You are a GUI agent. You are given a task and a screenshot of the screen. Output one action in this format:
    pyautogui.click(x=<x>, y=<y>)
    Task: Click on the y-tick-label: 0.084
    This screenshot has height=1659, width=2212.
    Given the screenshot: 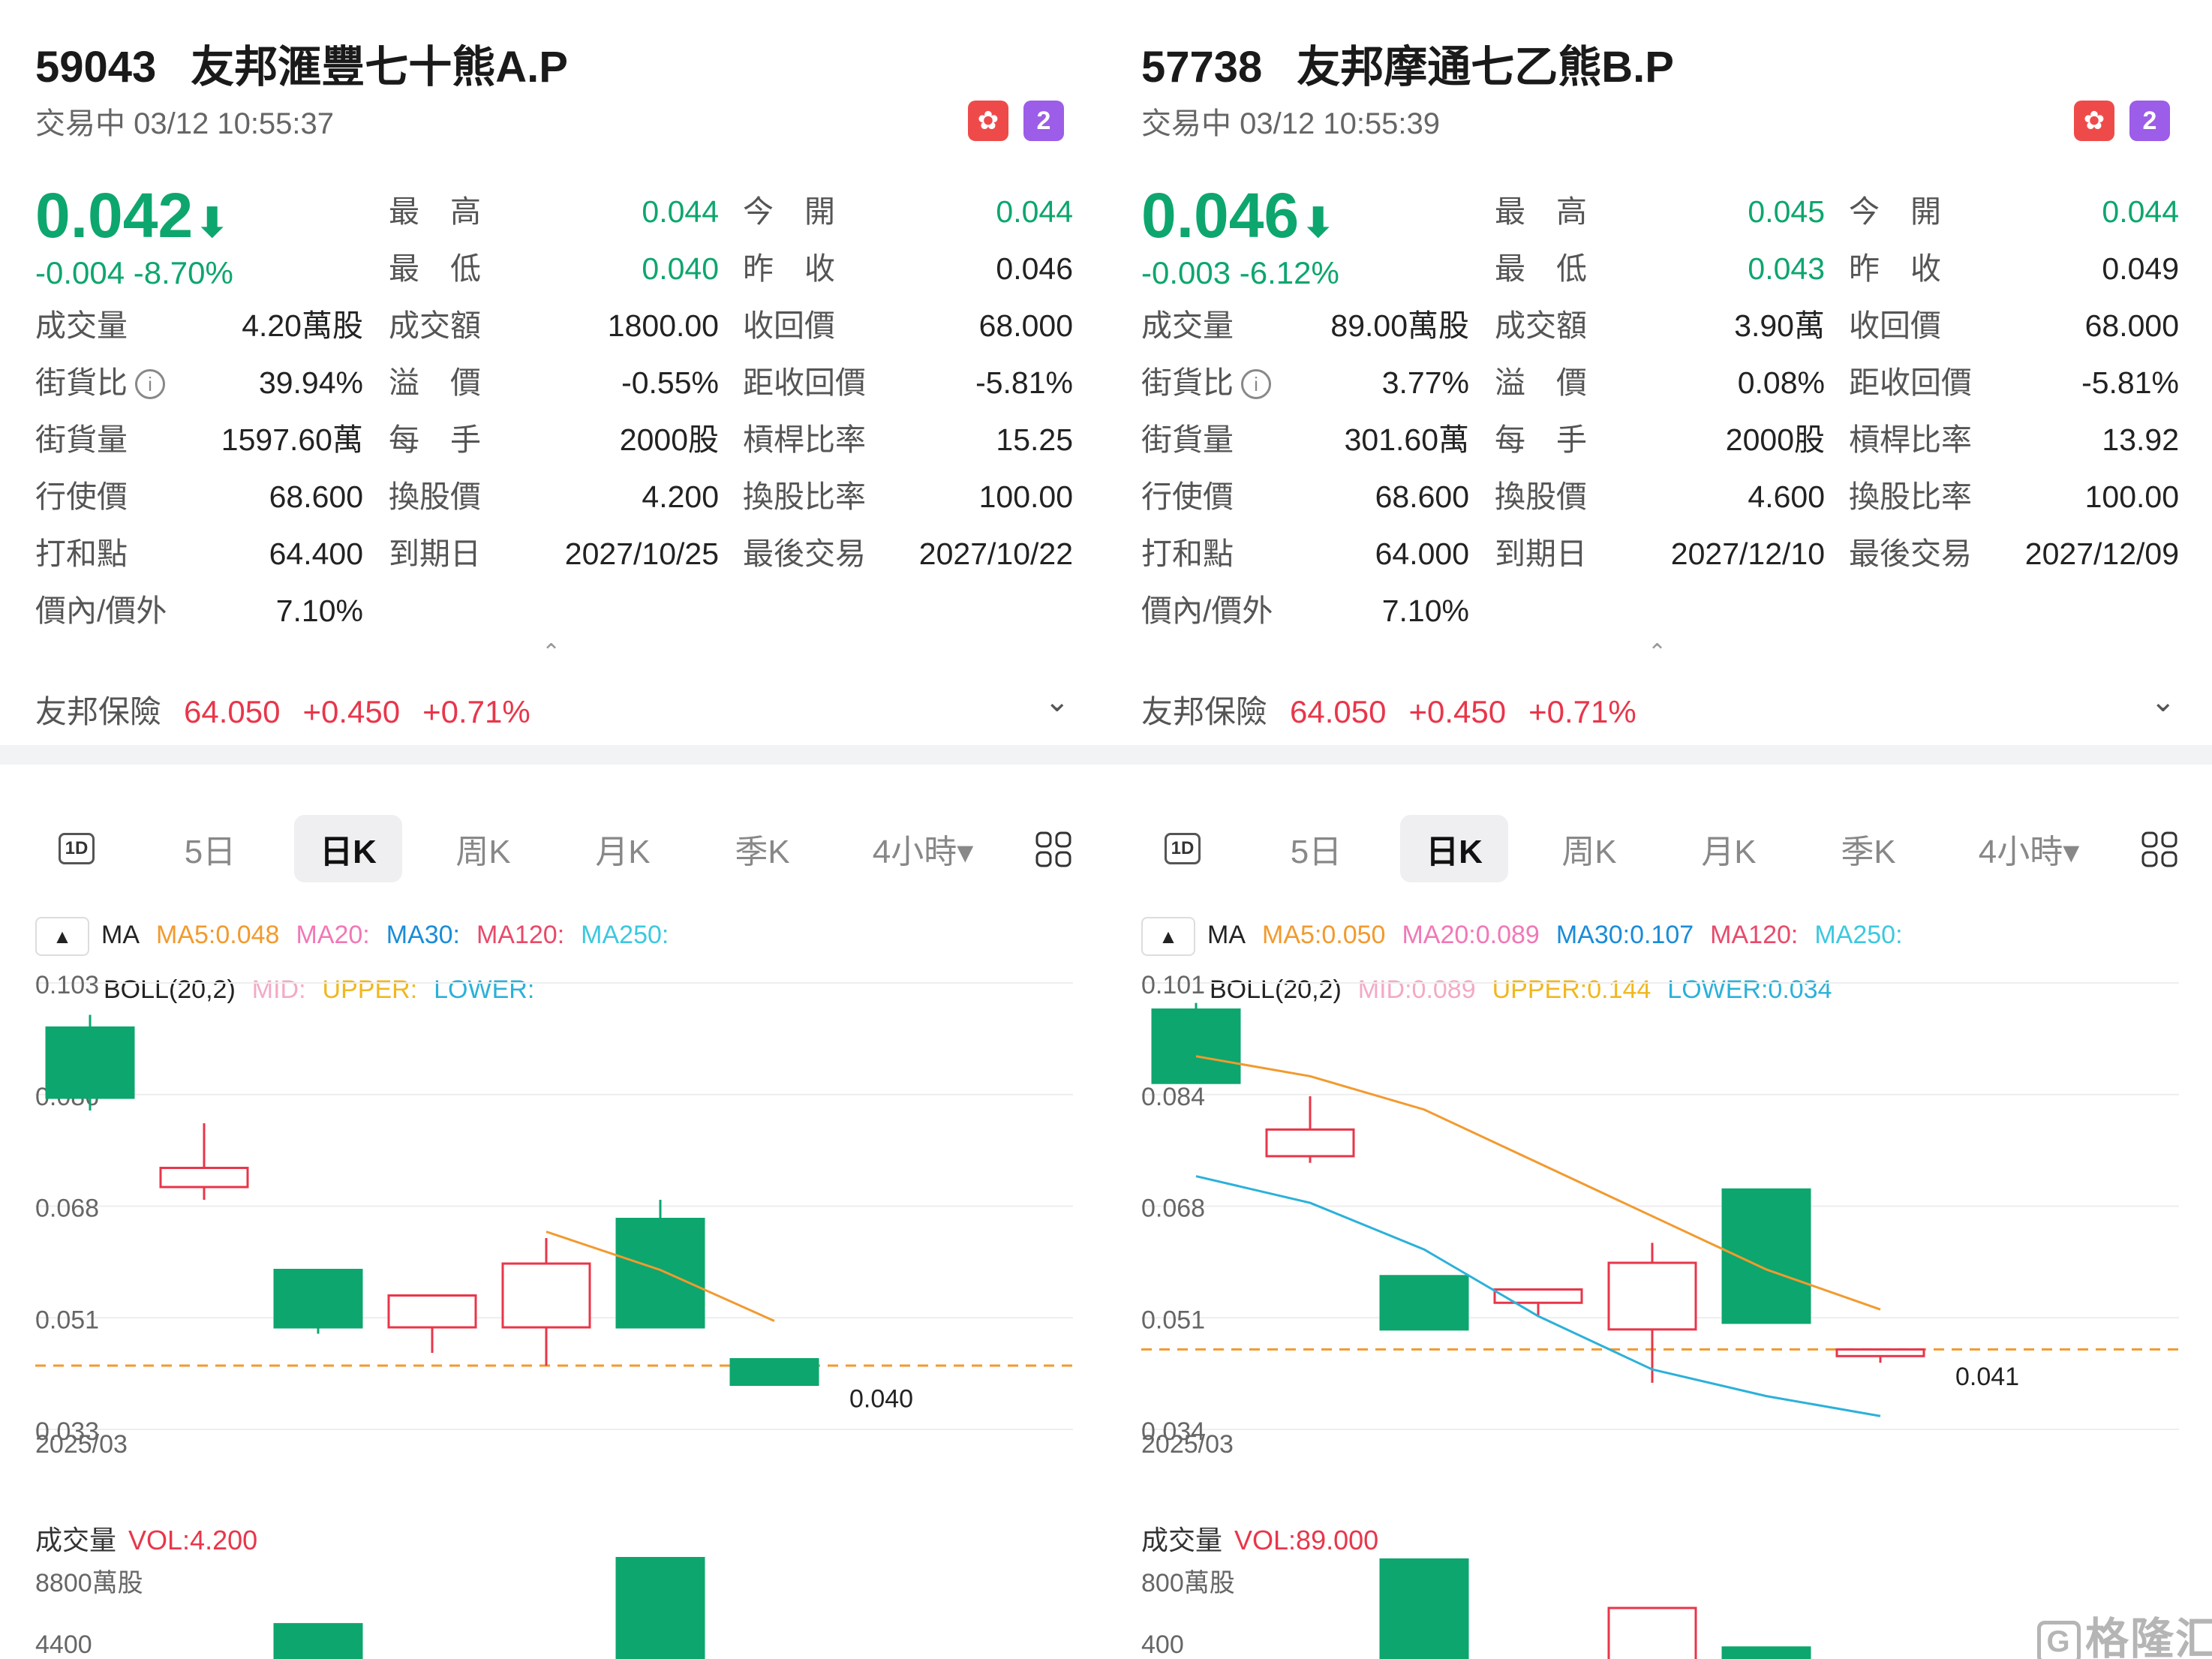 What is the action you would take?
    pyautogui.click(x=1173, y=1097)
    